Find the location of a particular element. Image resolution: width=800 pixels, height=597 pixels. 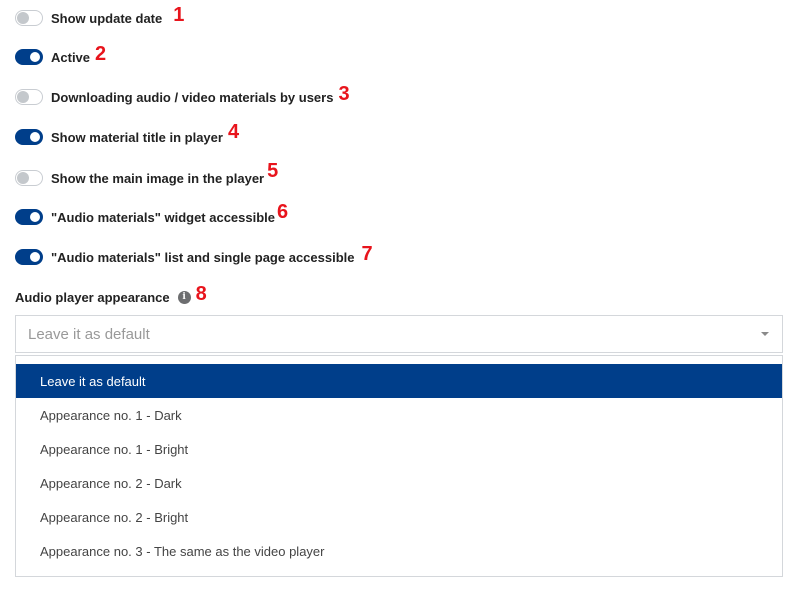

annotation-marker: 2 is located at coordinates (101, 54).